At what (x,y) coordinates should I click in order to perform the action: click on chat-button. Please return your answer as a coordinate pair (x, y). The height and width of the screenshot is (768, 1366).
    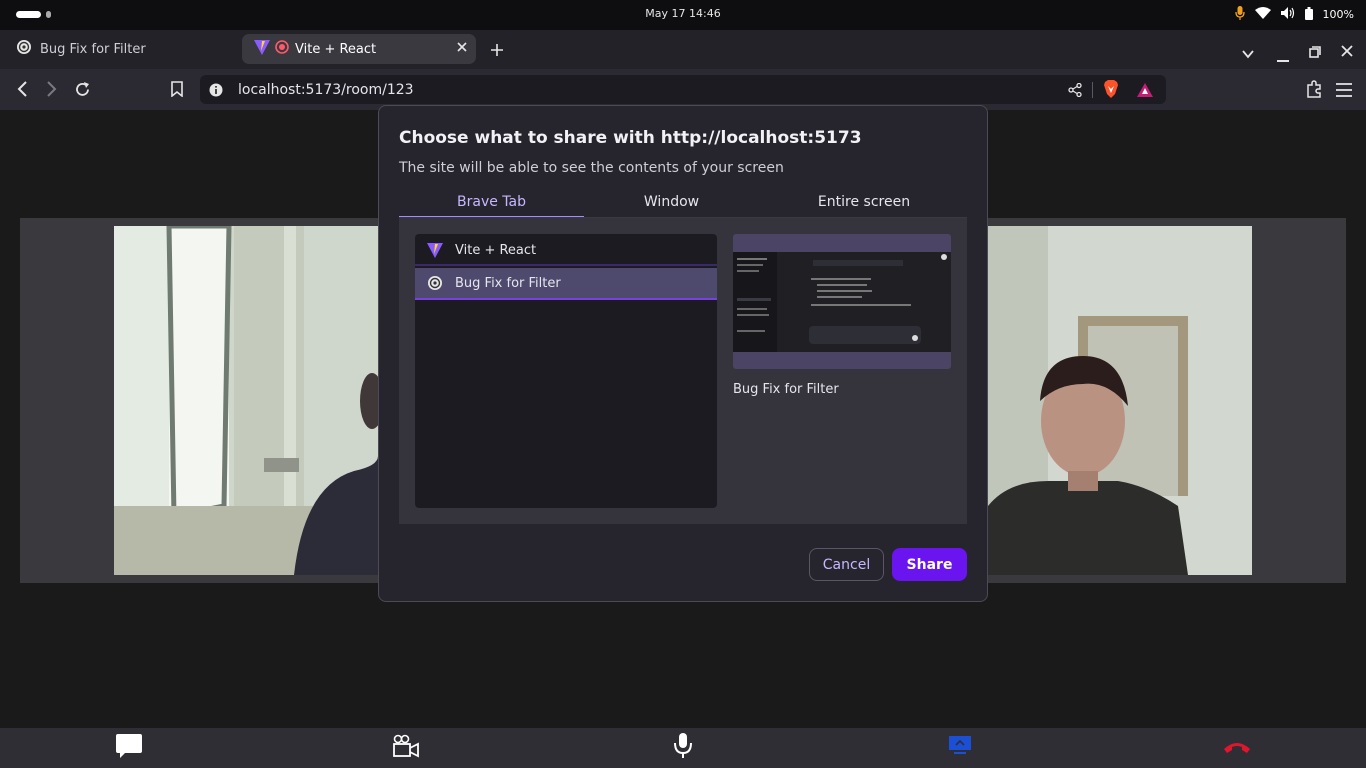
    Looking at the image, I should click on (129, 748).